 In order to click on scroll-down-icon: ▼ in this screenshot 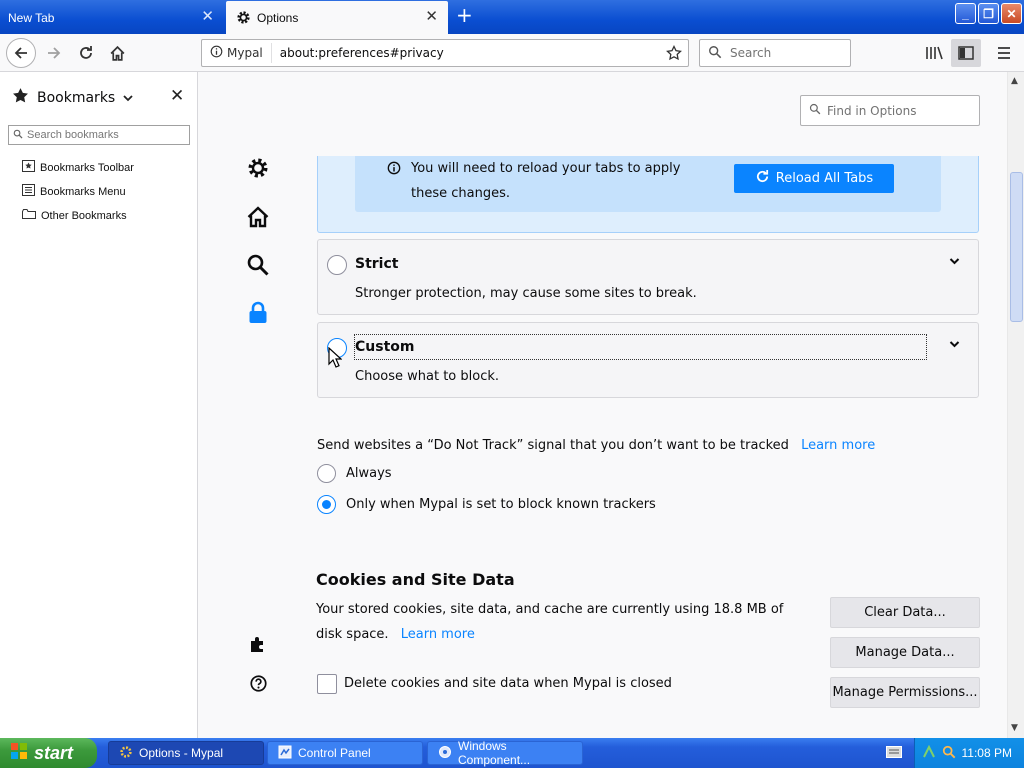, I will do `click(1014, 728)`.